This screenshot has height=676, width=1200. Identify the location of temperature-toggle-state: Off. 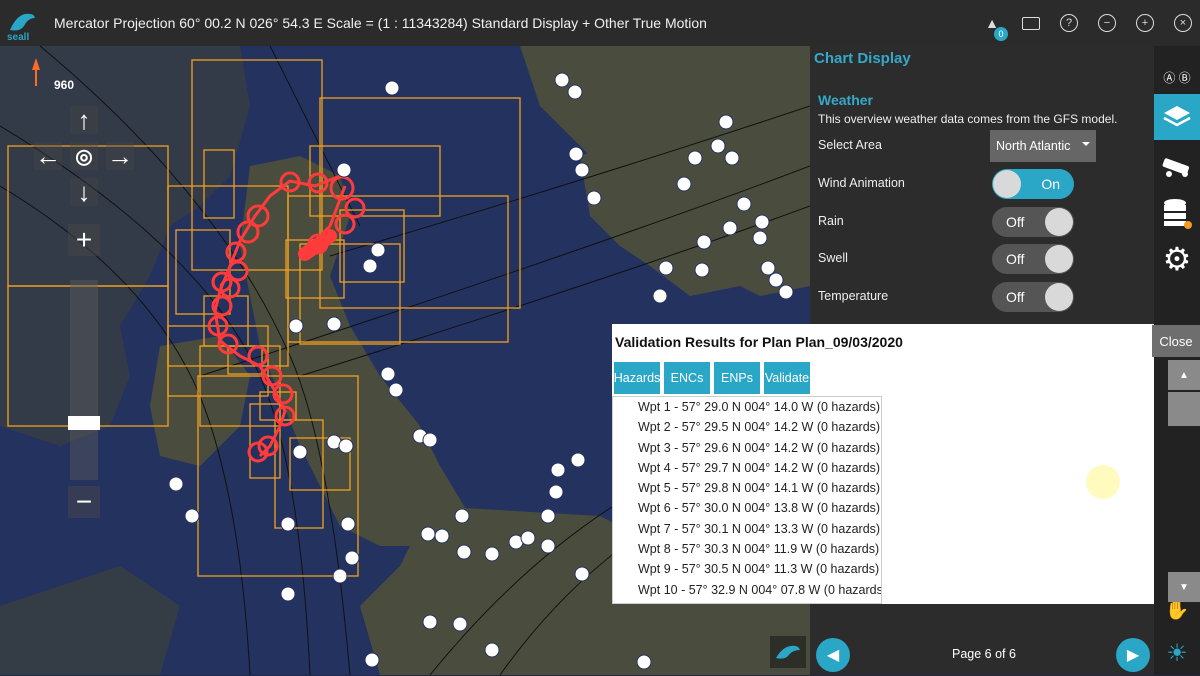
(1015, 297).